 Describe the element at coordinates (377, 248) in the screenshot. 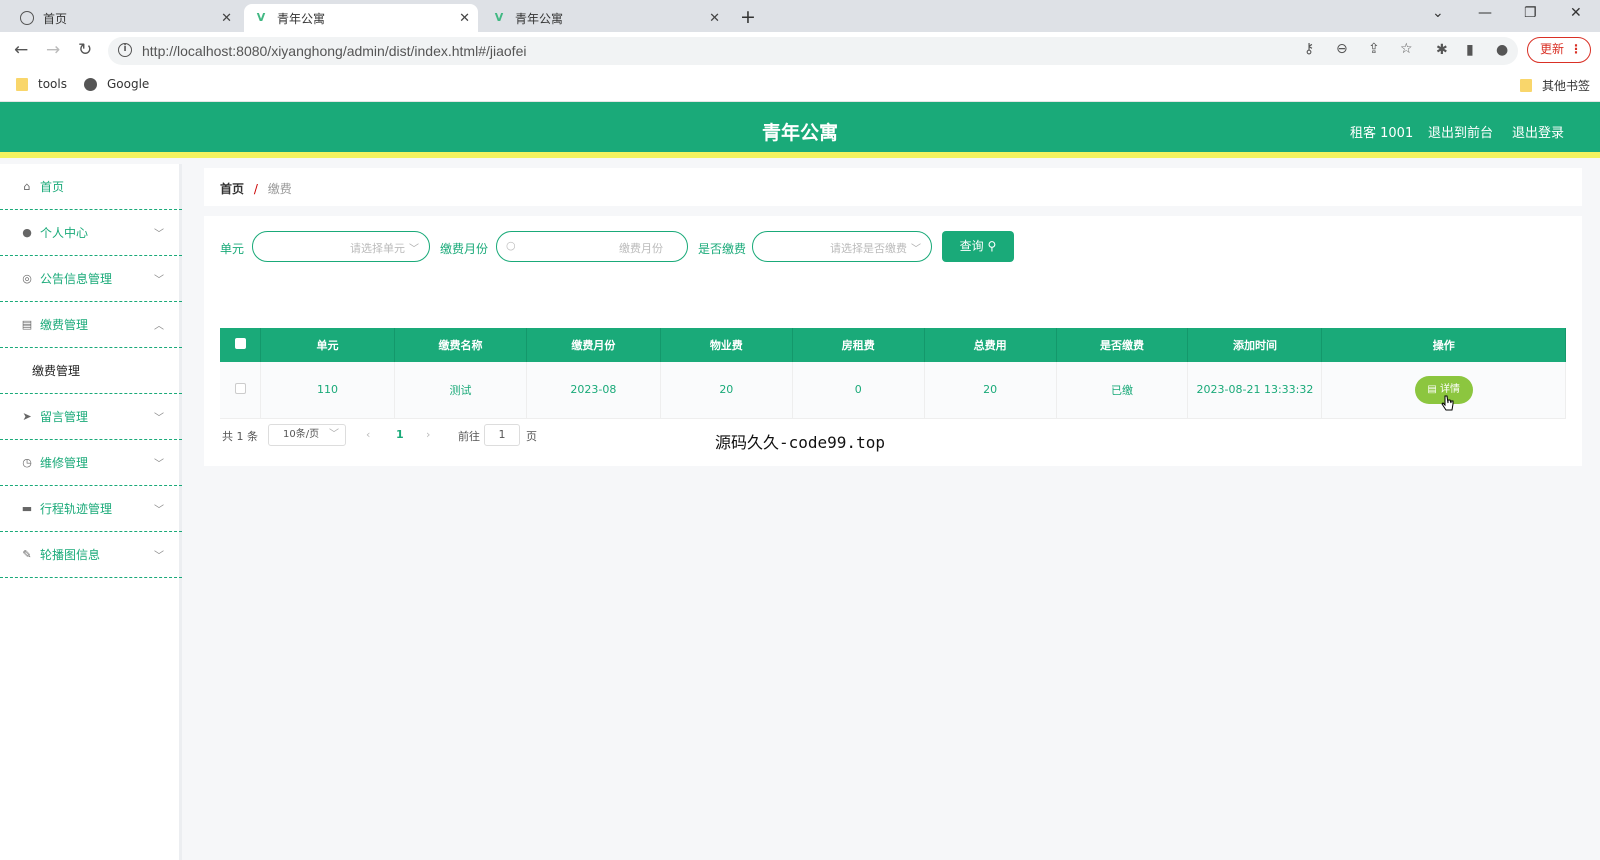

I see `unit-placeholder: 请选择单元` at that location.